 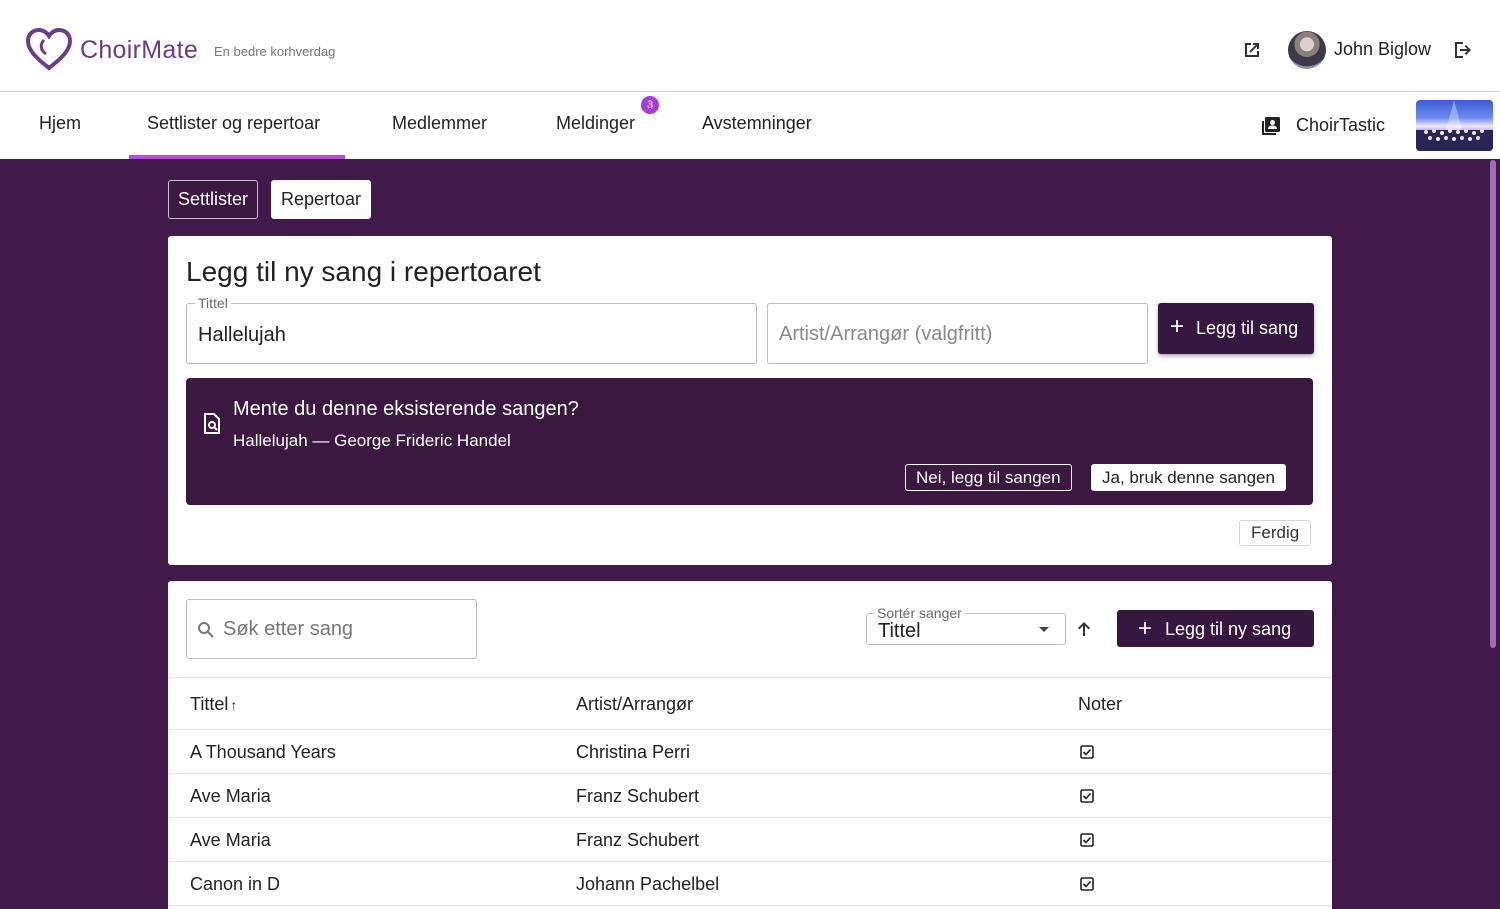 What do you see at coordinates (471, 329) in the screenshot?
I see `title-input: Tittel Hallelujah` at bounding box center [471, 329].